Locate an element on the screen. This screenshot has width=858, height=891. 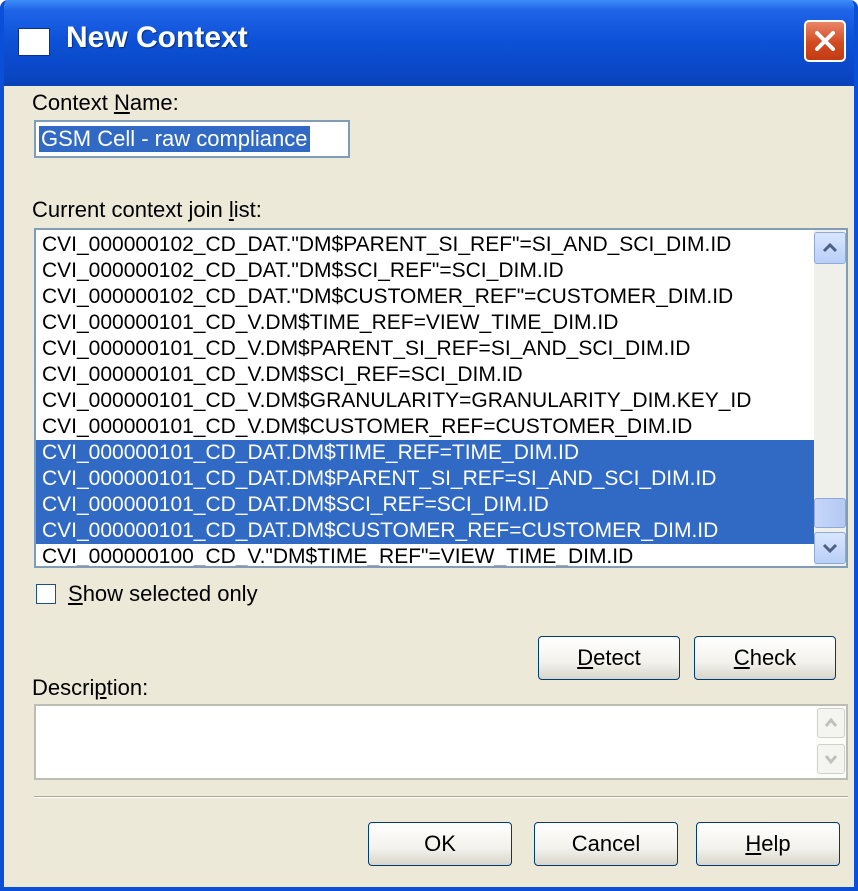
description-scroll-up is located at coordinates (831, 723).